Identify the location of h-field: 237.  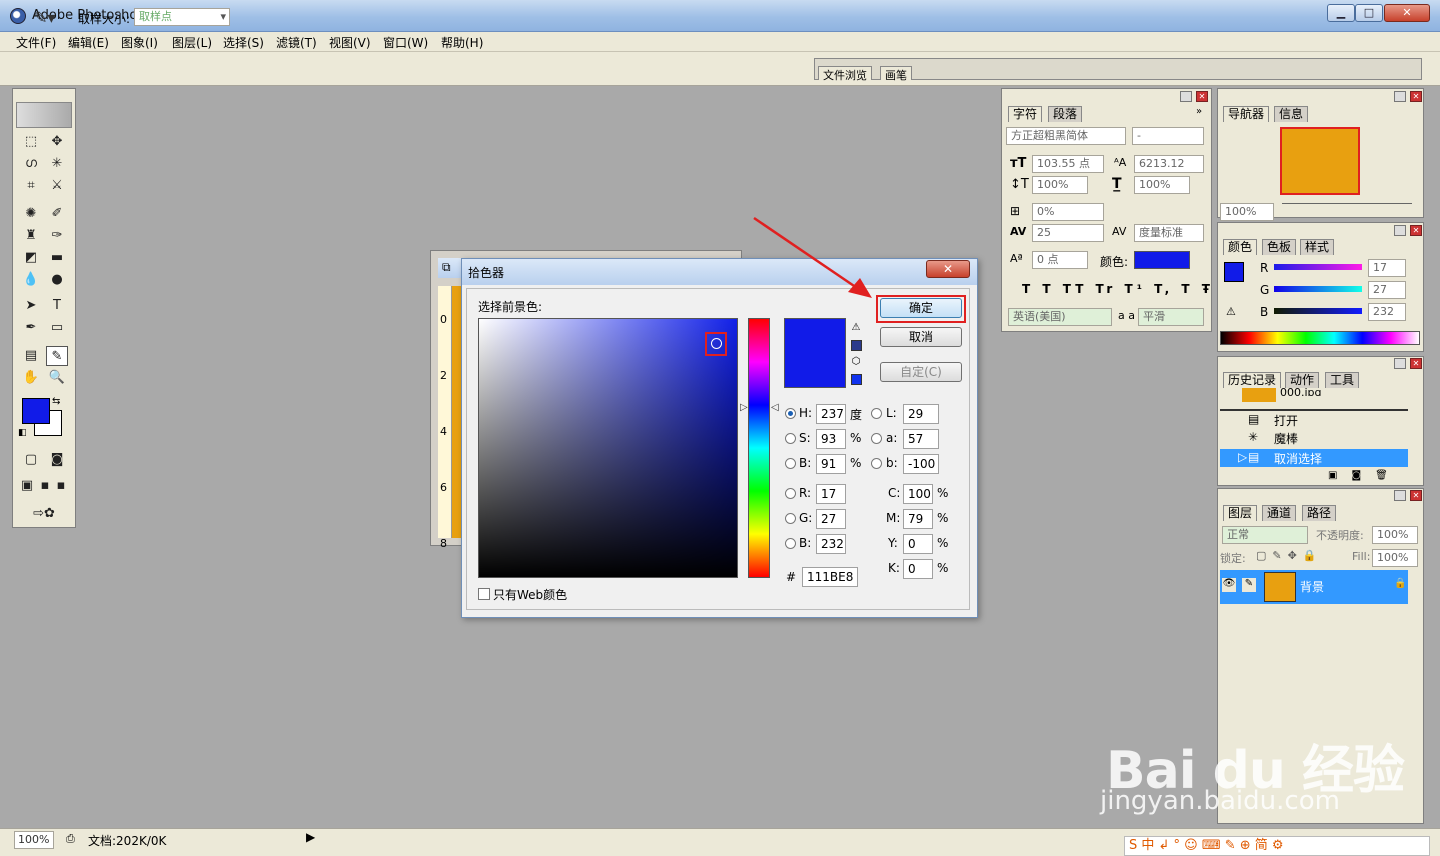
(831, 414).